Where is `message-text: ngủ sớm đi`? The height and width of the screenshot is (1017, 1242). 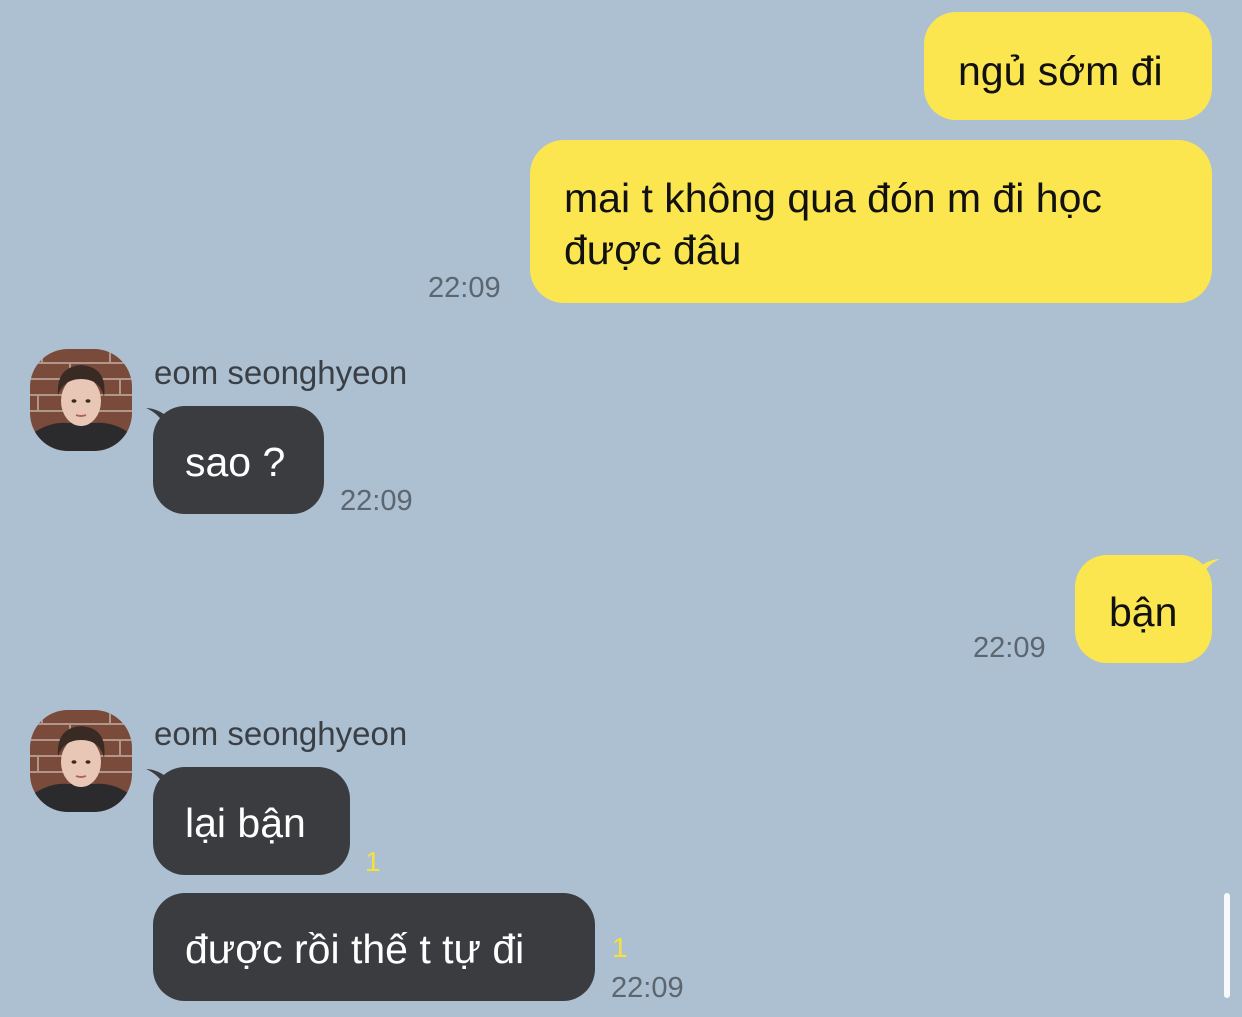 message-text: ngủ sớm đi is located at coordinates (1060, 71).